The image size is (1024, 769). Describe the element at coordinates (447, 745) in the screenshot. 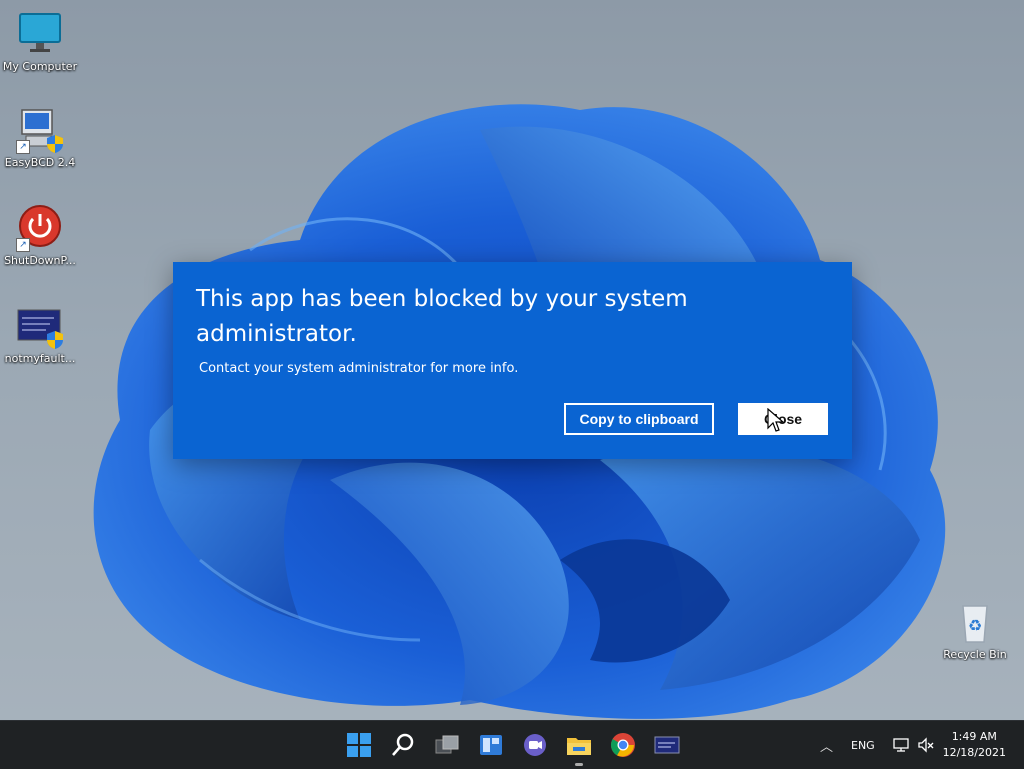

I see `task-view-icon` at that location.